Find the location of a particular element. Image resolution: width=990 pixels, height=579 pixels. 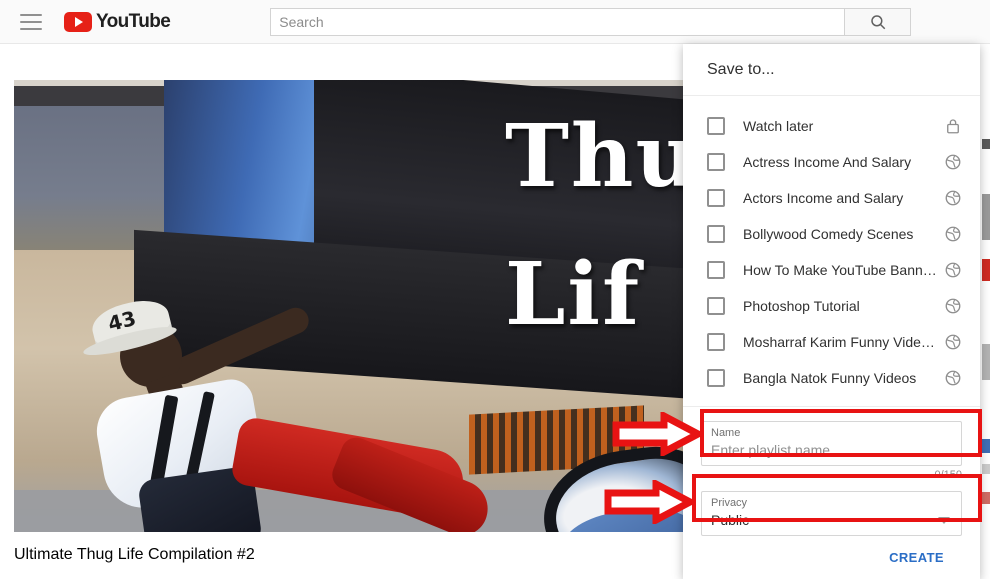

play-icon is located at coordinates (78, 21).